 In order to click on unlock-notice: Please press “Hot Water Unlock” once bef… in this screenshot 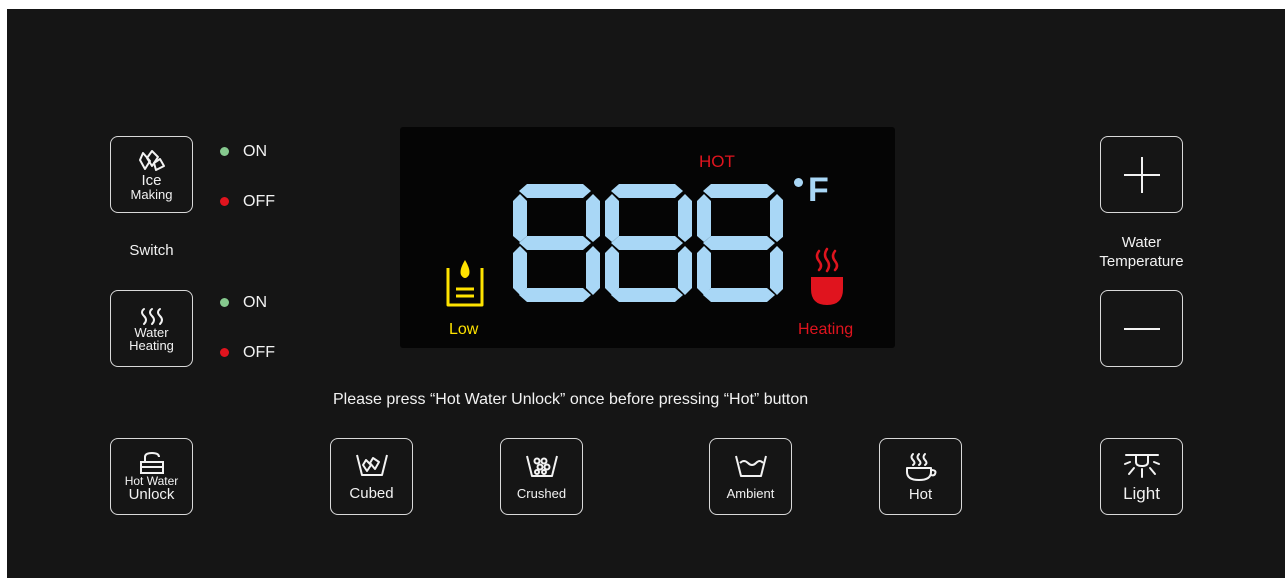, I will do `click(571, 399)`.